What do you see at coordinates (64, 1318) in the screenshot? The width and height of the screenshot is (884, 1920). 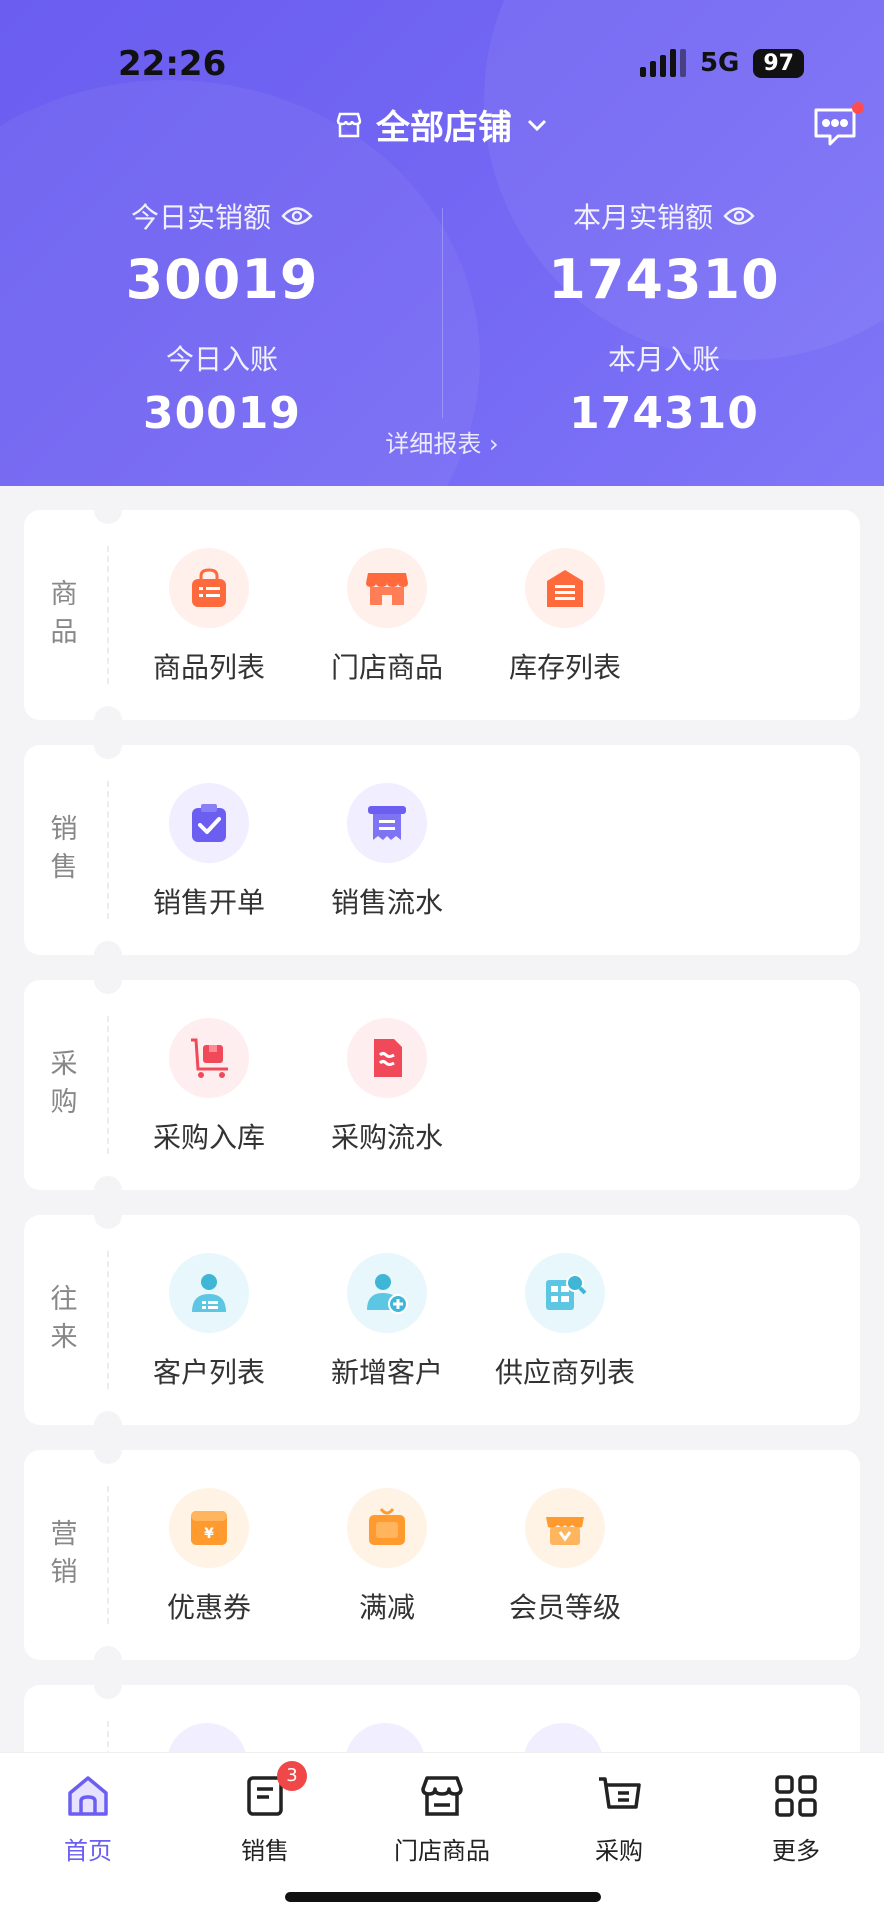 I see `section-label: 往来` at bounding box center [64, 1318].